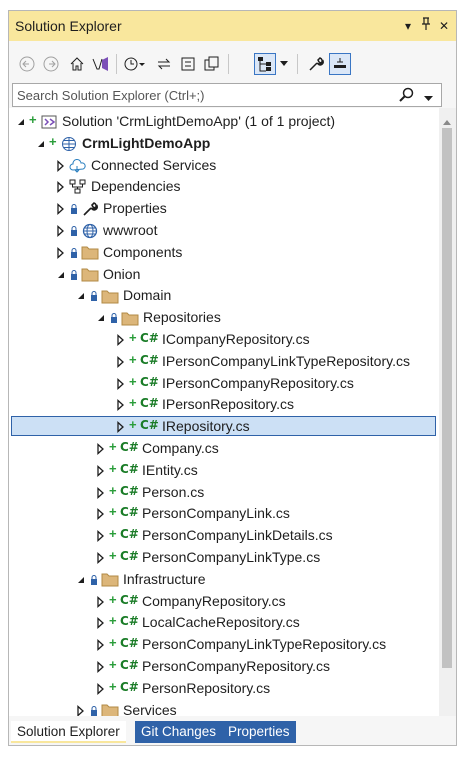 This screenshot has height=761, width=474. What do you see at coordinates (212, 64) in the screenshot?
I see `show-all-files-button` at bounding box center [212, 64].